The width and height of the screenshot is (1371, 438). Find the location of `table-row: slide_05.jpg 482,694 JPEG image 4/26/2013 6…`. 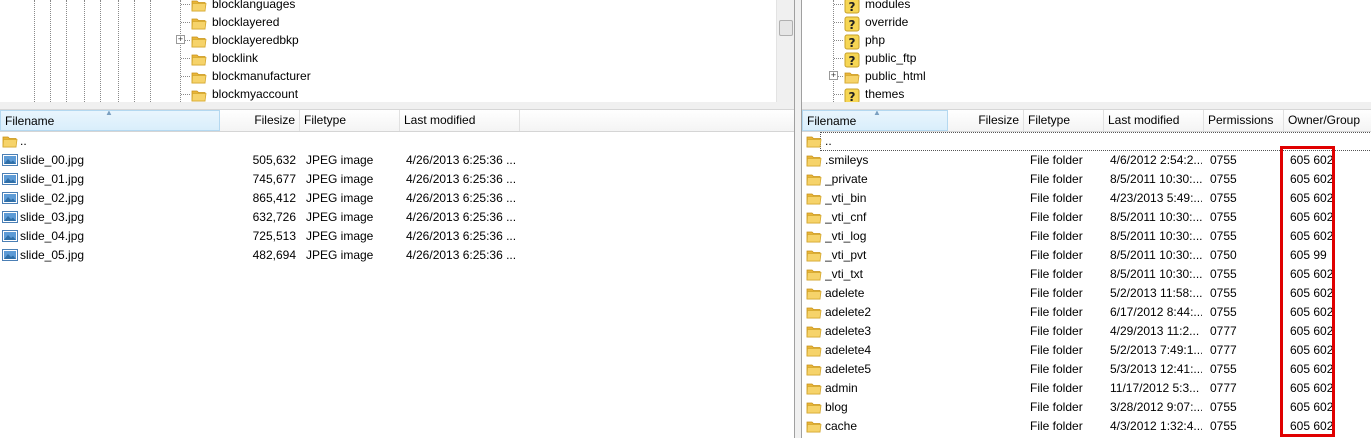

table-row: slide_05.jpg 482,694 JPEG image 4/26/2013 6… is located at coordinates (397, 255).